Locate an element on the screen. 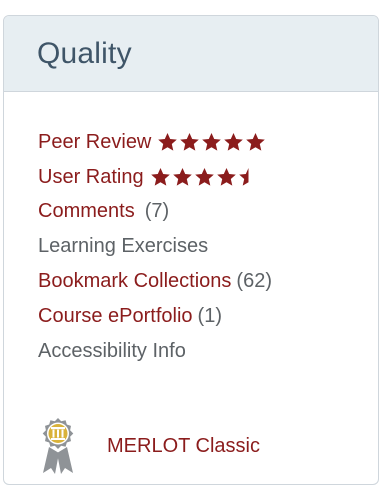  accessibility-info-label: Accessibility Info is located at coordinates (112, 350).